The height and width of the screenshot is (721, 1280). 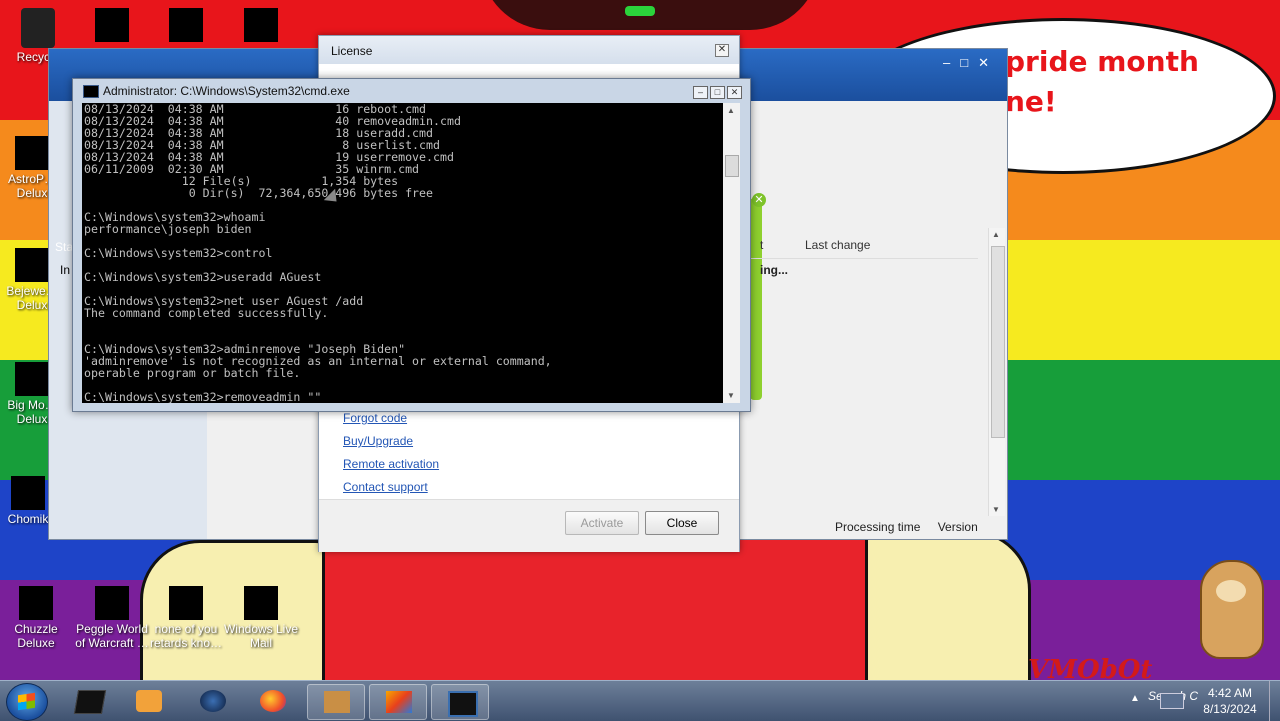 I want to click on desktop-icon-windows-live-mail: Windows Live Mail, so click(x=261, y=618).